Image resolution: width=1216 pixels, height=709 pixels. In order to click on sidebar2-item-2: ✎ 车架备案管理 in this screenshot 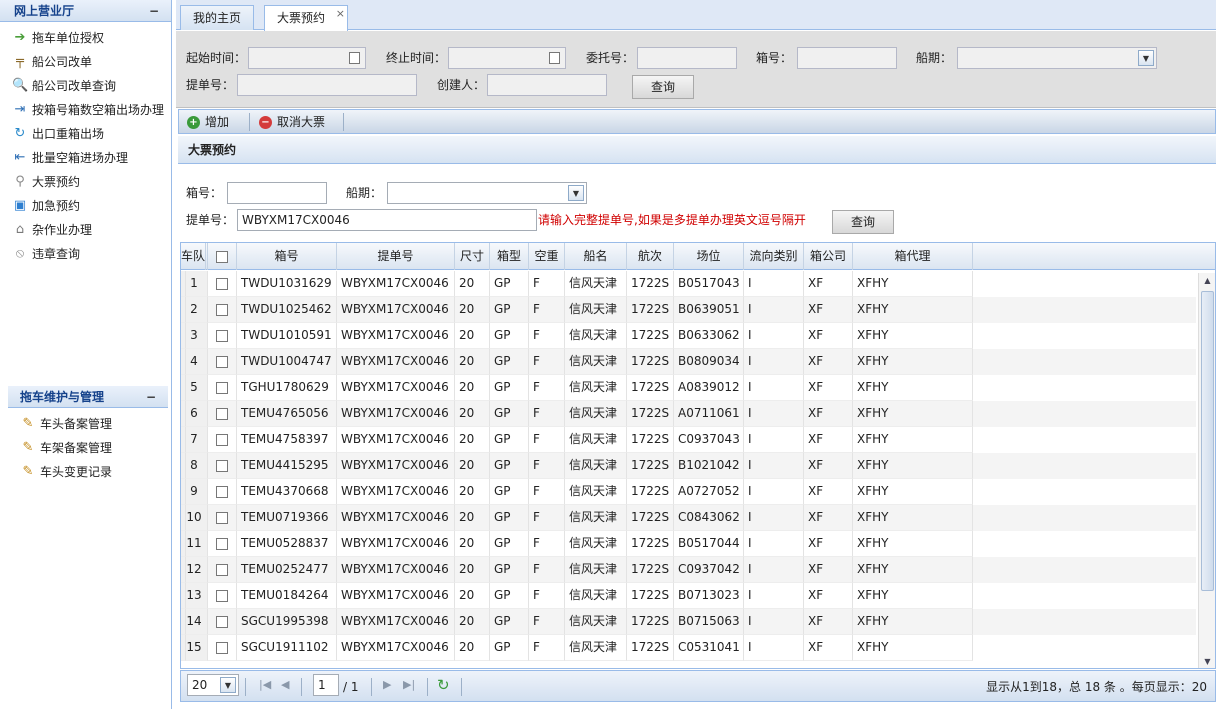, I will do `click(88, 448)`.